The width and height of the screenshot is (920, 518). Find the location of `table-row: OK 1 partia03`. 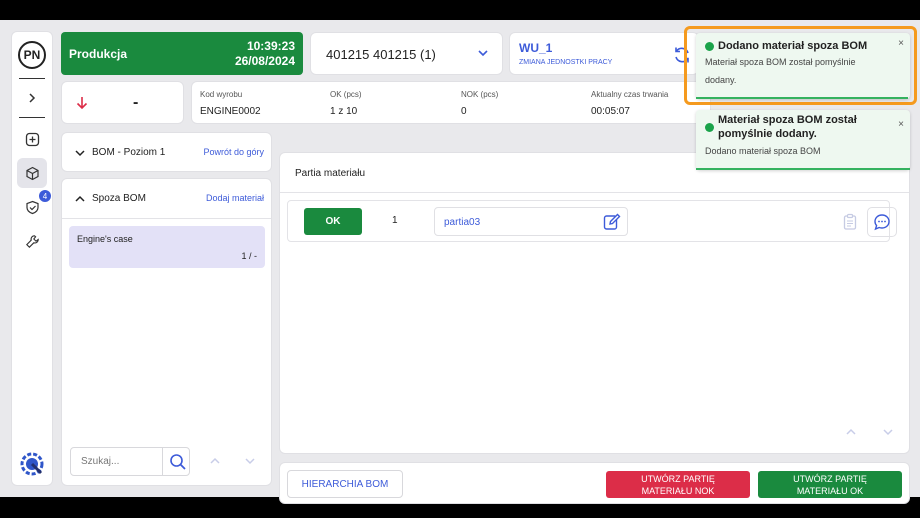

table-row: OK 1 partia03 is located at coordinates (592, 221).